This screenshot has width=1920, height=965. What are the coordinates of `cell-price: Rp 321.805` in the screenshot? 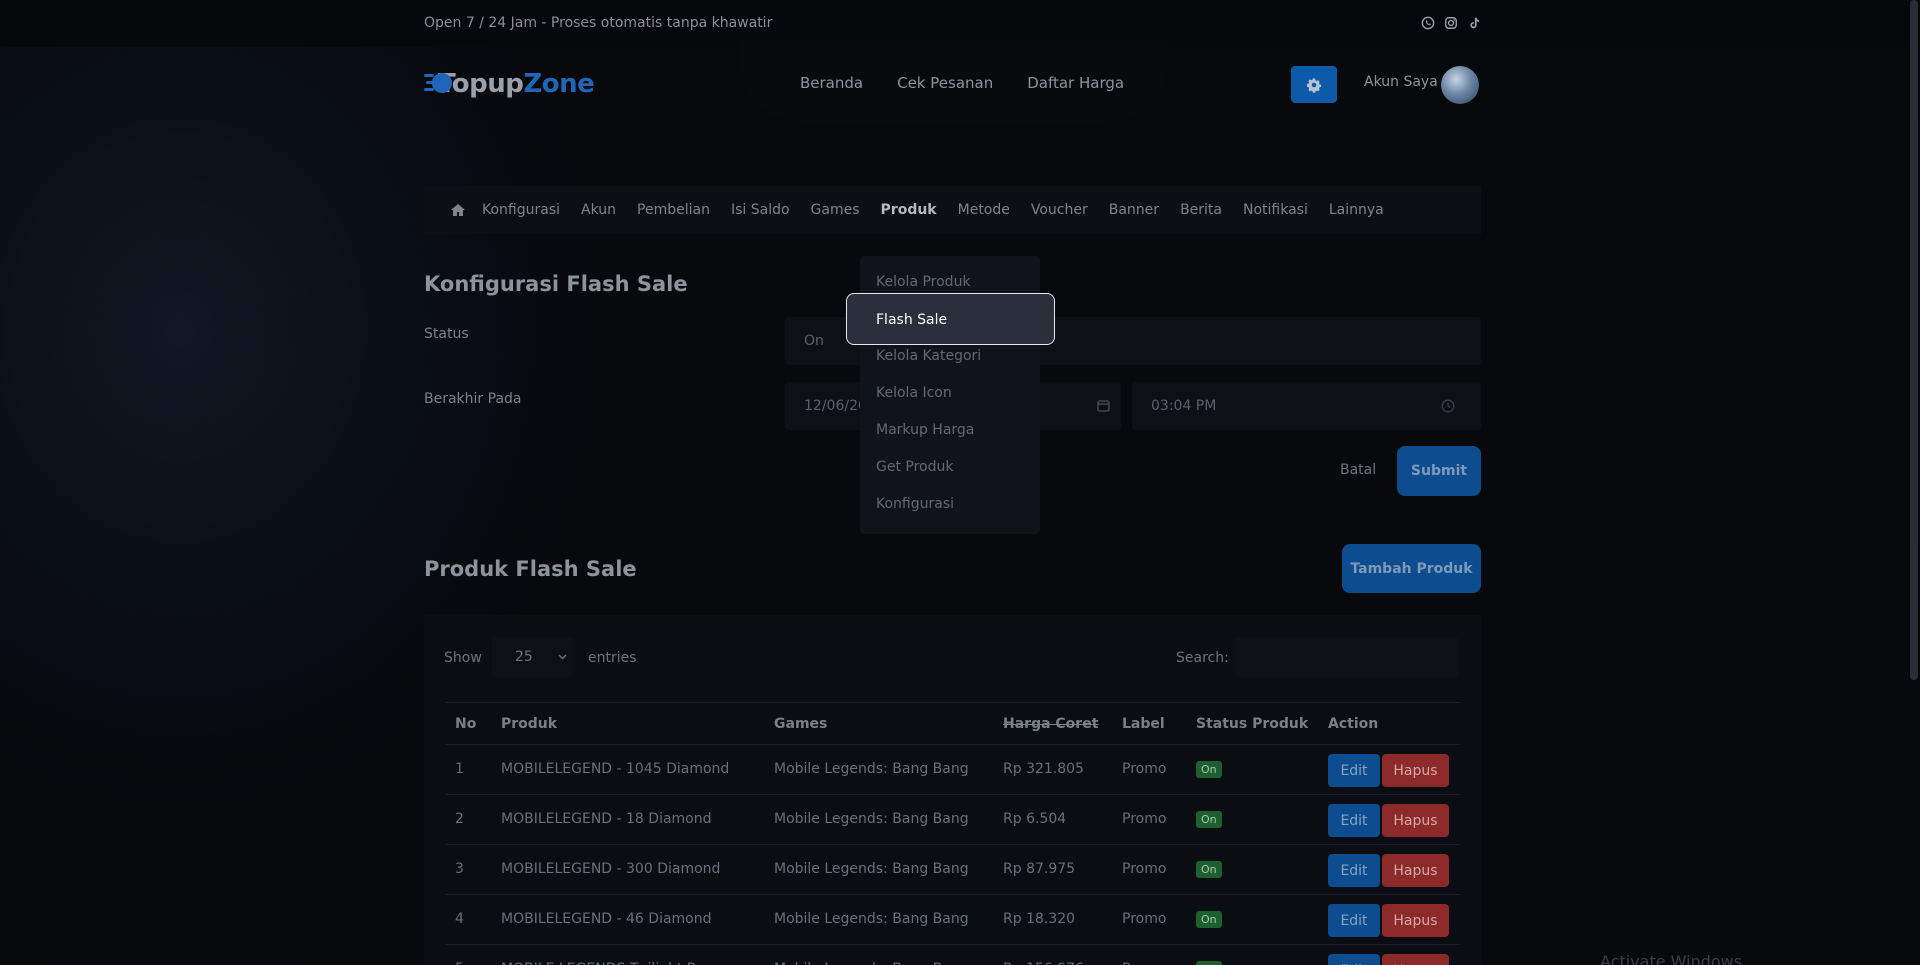 It's located at (1053, 769).